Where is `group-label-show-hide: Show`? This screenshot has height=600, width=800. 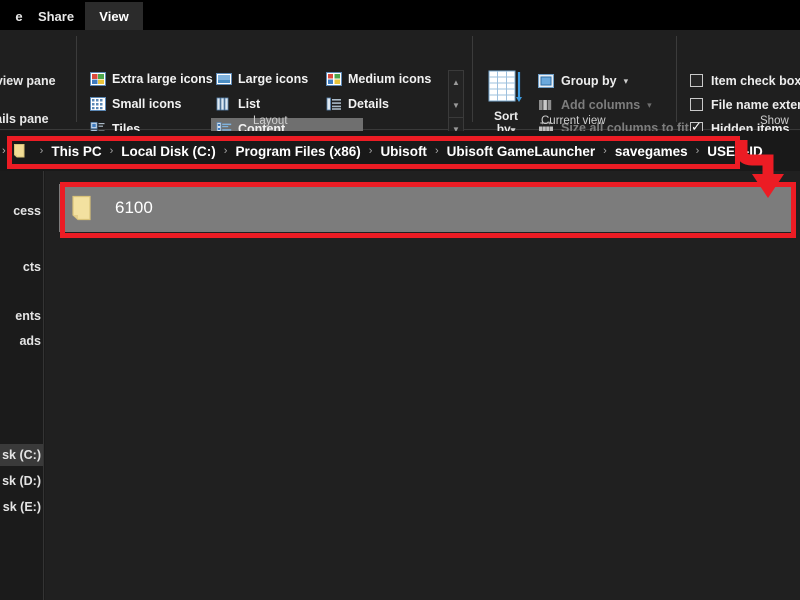
group-label-show-hide: Show is located at coordinates (774, 121).